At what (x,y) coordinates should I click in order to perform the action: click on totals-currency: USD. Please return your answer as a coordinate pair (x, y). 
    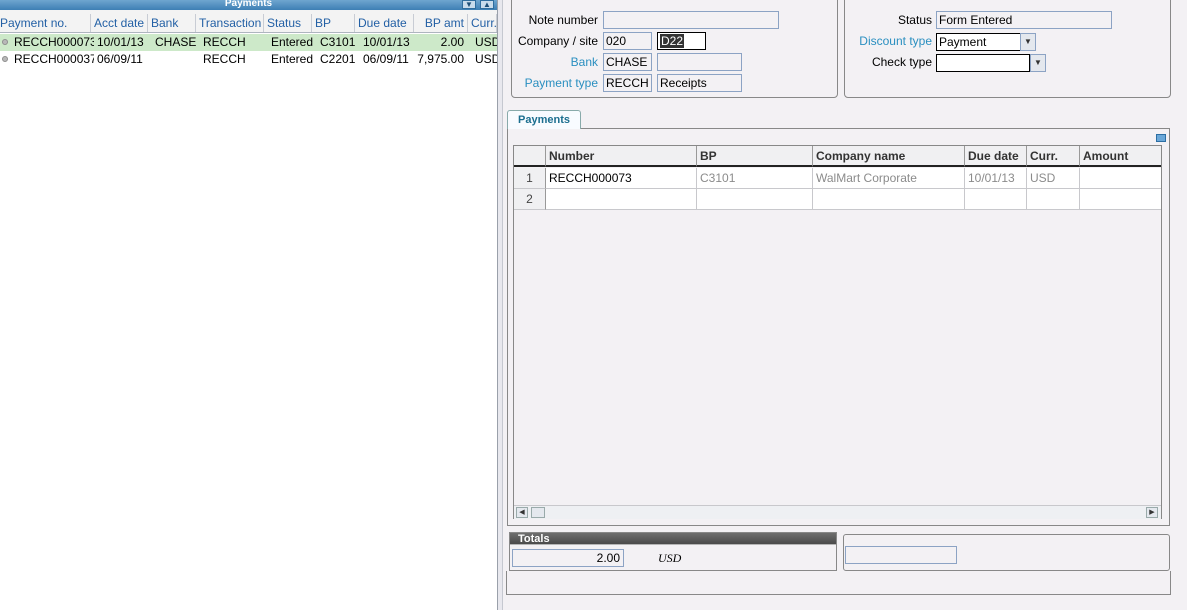
    Looking at the image, I should click on (670, 558).